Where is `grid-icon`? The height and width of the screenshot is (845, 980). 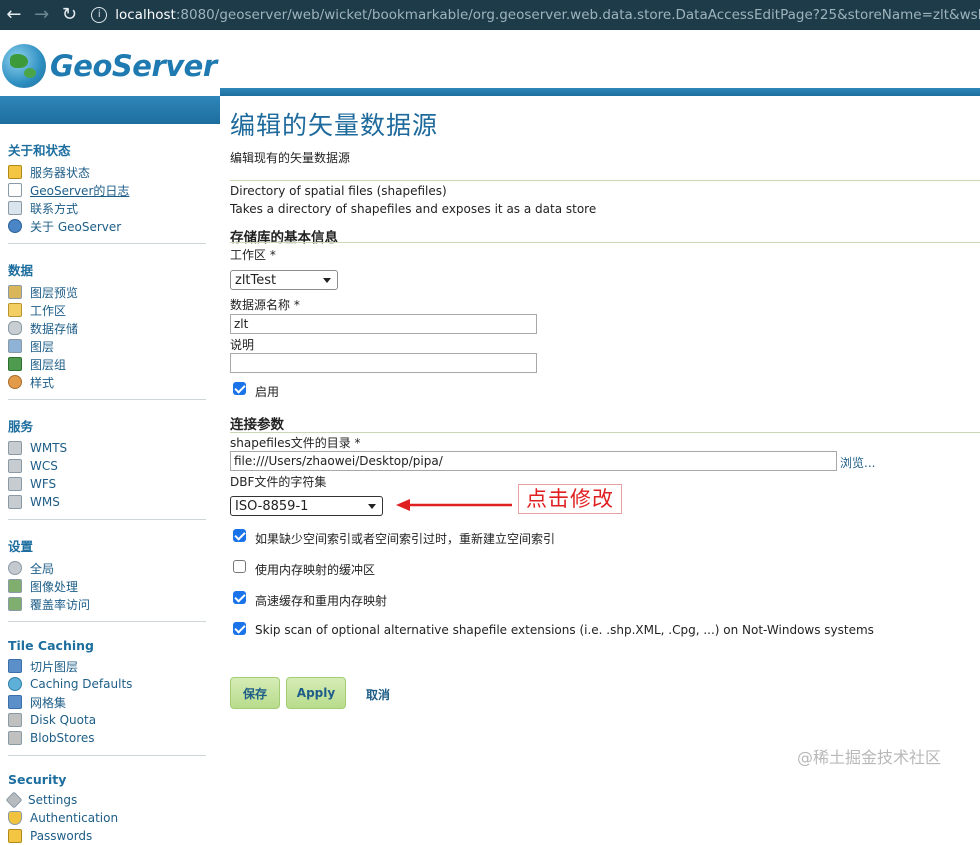 grid-icon is located at coordinates (15, 702).